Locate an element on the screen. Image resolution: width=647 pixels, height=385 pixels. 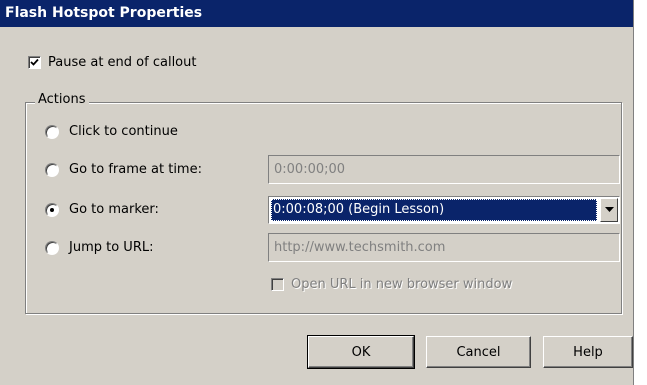
radio-jump-to-url: Jump to URL: is located at coordinates (99, 247).